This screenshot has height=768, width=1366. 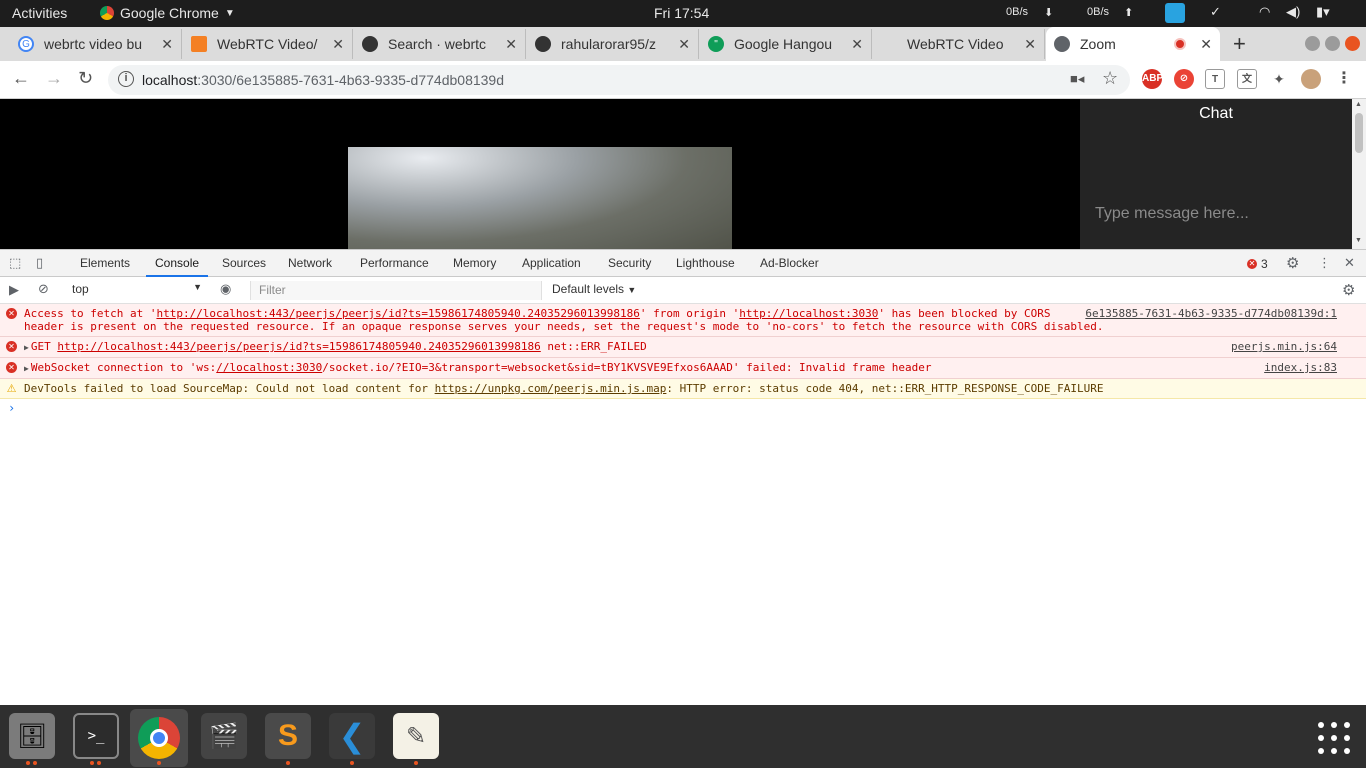 I want to click on chrome-dock-icon, so click(x=159, y=738).